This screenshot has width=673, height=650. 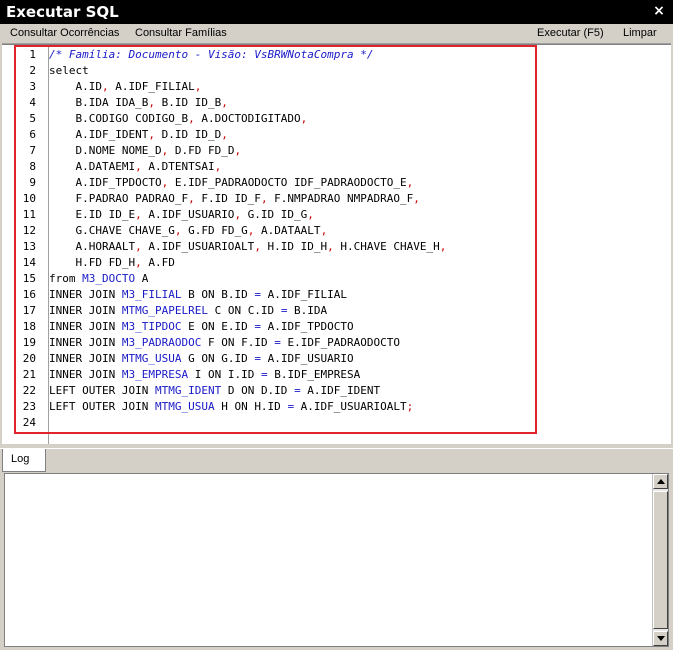 I want to click on bottom-tab-bar: Log, so click(x=336, y=460).